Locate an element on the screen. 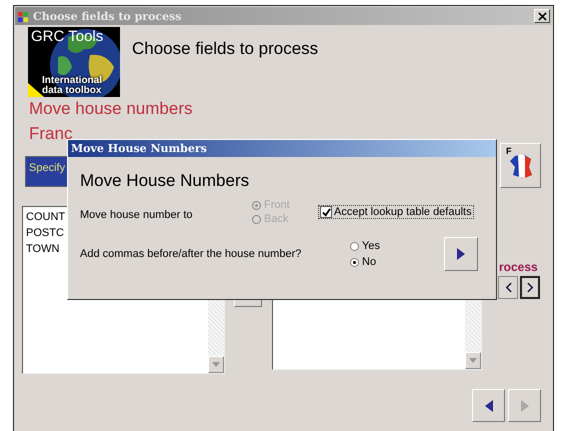 The height and width of the screenshot is (431, 568). flag-label: F is located at coordinates (509, 151).